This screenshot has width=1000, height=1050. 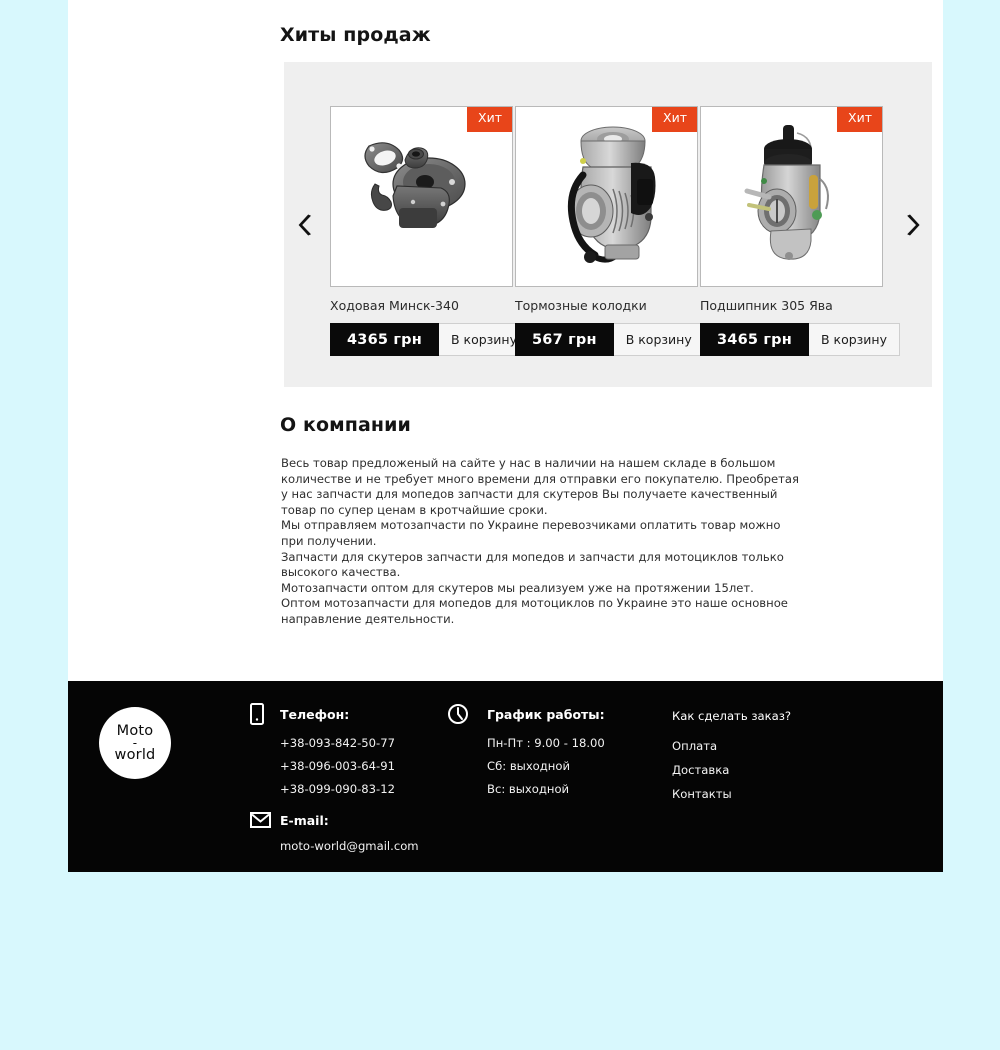 I want to click on logo-line-2: world, so click(x=135, y=754).